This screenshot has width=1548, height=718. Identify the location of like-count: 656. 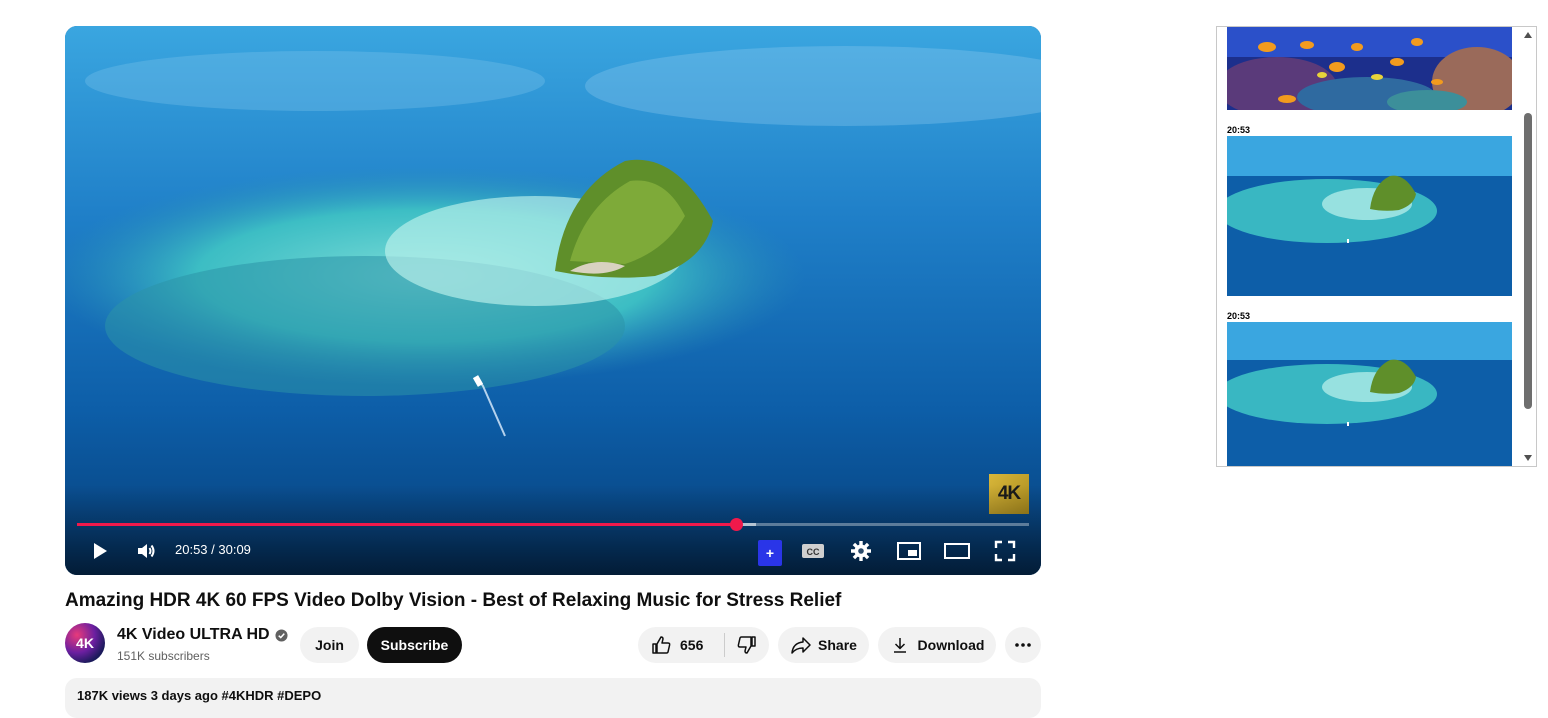
(692, 645).